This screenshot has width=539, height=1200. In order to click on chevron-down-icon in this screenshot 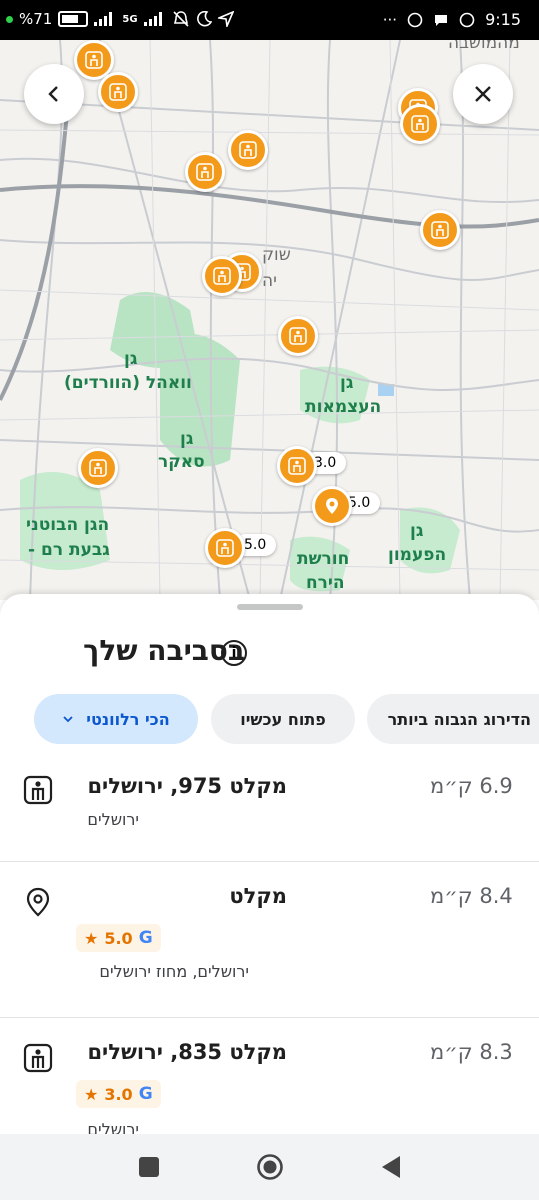, I will do `click(68, 719)`.